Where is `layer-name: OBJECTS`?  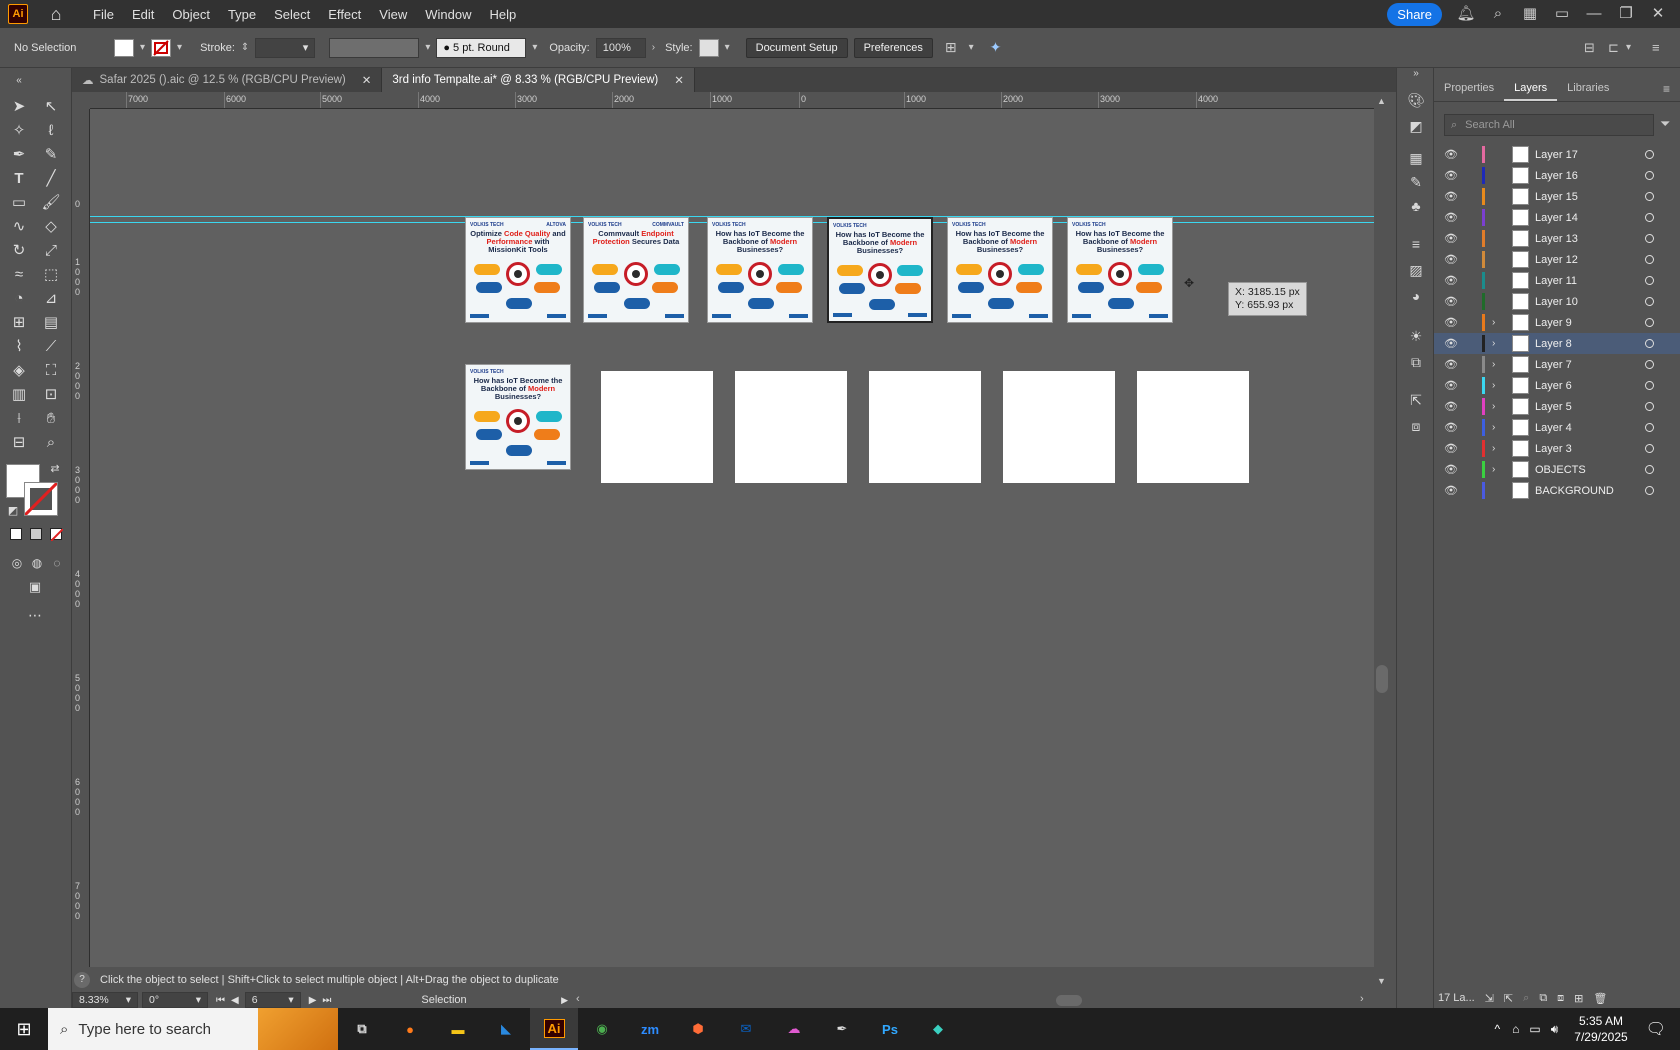 layer-name: OBJECTS is located at coordinates (1560, 470).